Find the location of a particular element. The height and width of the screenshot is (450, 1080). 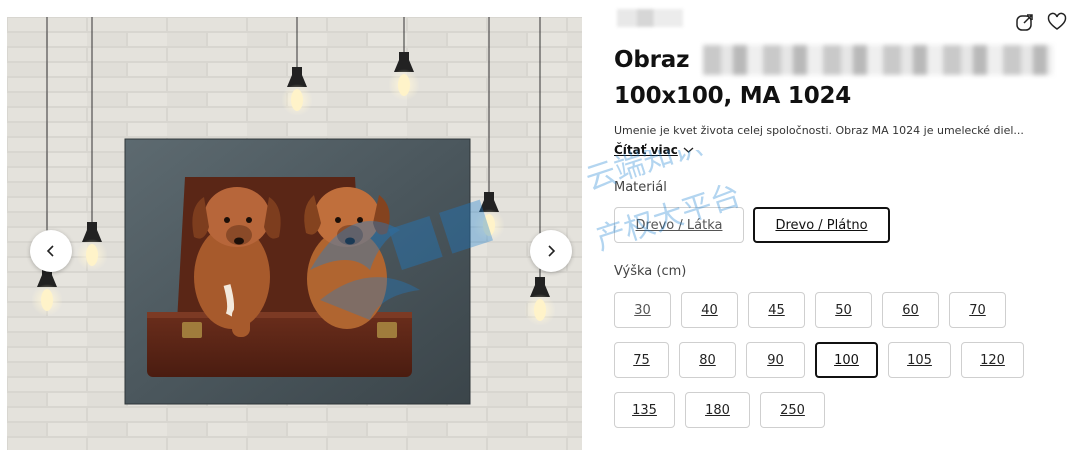

product-actions is located at coordinates (1041, 22).